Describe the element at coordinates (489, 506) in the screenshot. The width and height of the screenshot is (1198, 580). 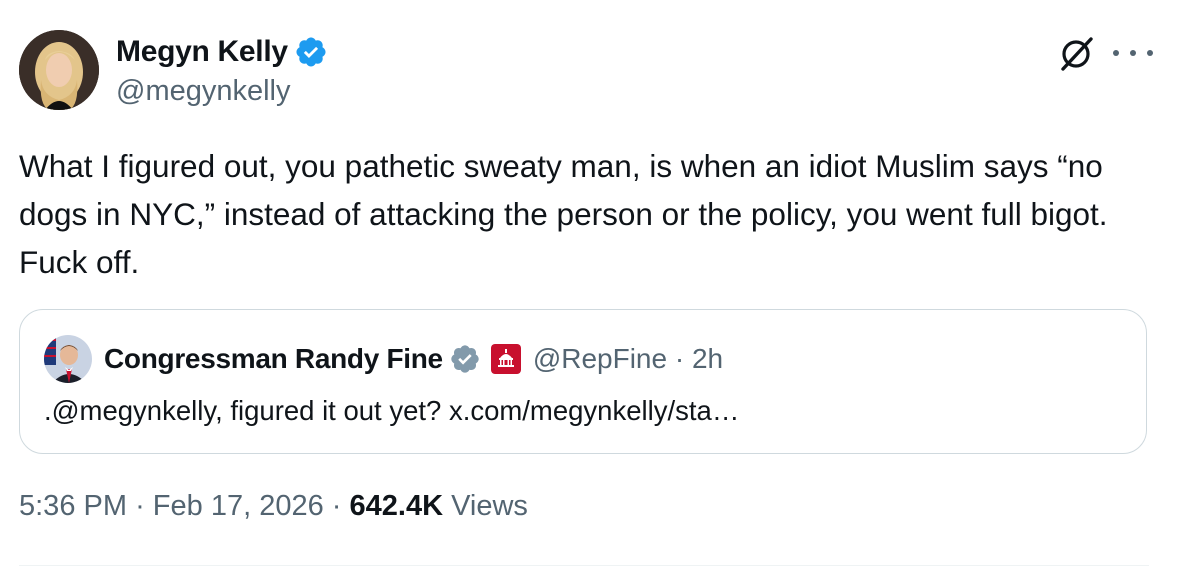
I see `views-label: Views` at that location.